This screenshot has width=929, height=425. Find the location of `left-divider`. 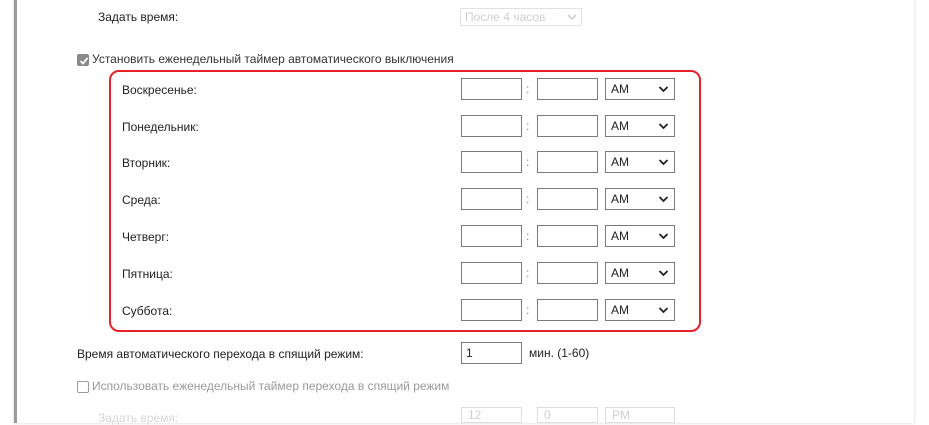

left-divider is located at coordinates (15, 211).